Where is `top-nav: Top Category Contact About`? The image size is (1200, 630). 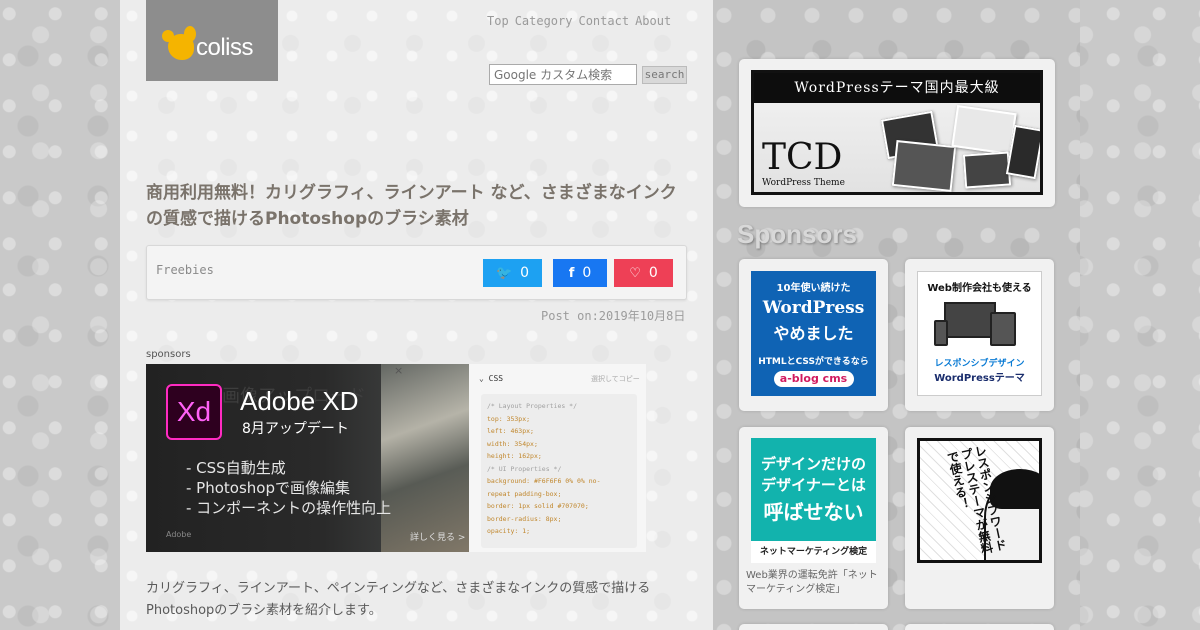
top-nav: Top Category Contact About is located at coordinates (579, 21).